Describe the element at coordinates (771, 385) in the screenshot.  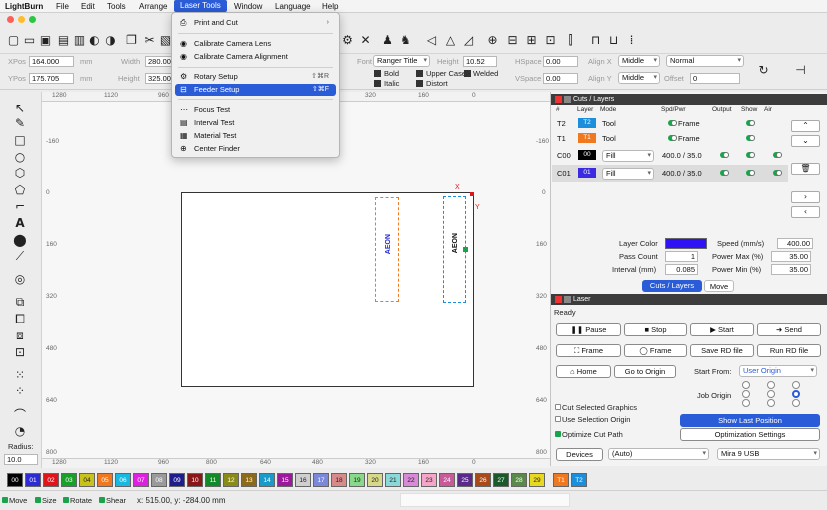
I see `job-origin-radio-tc` at that location.